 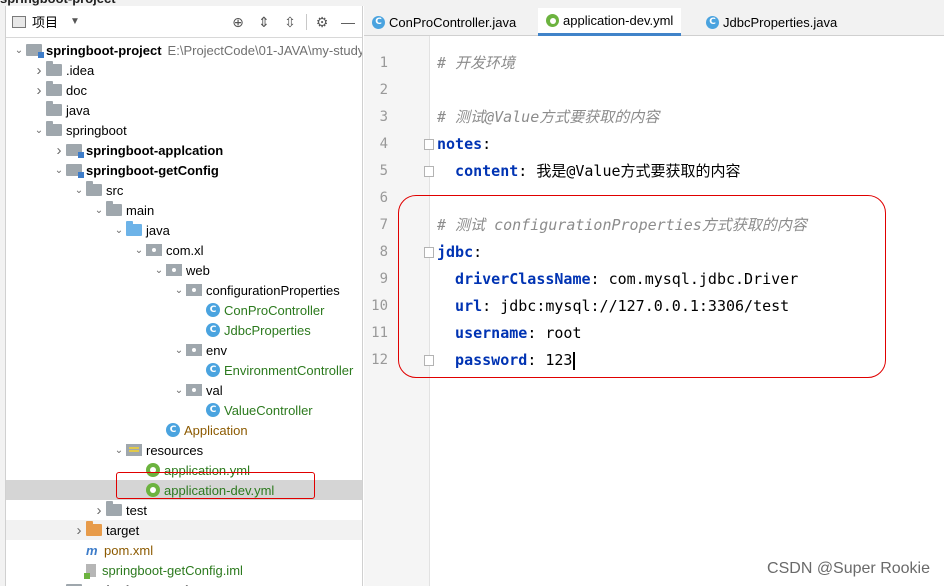 I want to click on tree-item-label: springboot-project, so click(x=104, y=50).